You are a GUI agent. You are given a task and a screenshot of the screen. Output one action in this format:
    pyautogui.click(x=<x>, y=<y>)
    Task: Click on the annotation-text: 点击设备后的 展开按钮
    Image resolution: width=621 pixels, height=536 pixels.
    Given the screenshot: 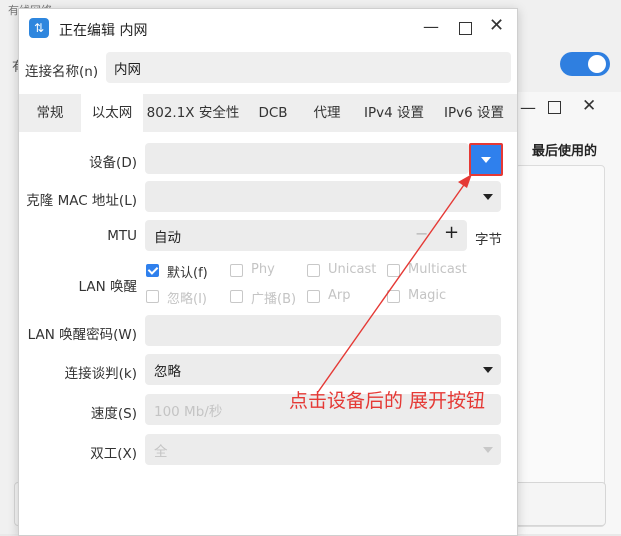 What is the action you would take?
    pyautogui.click(x=387, y=401)
    